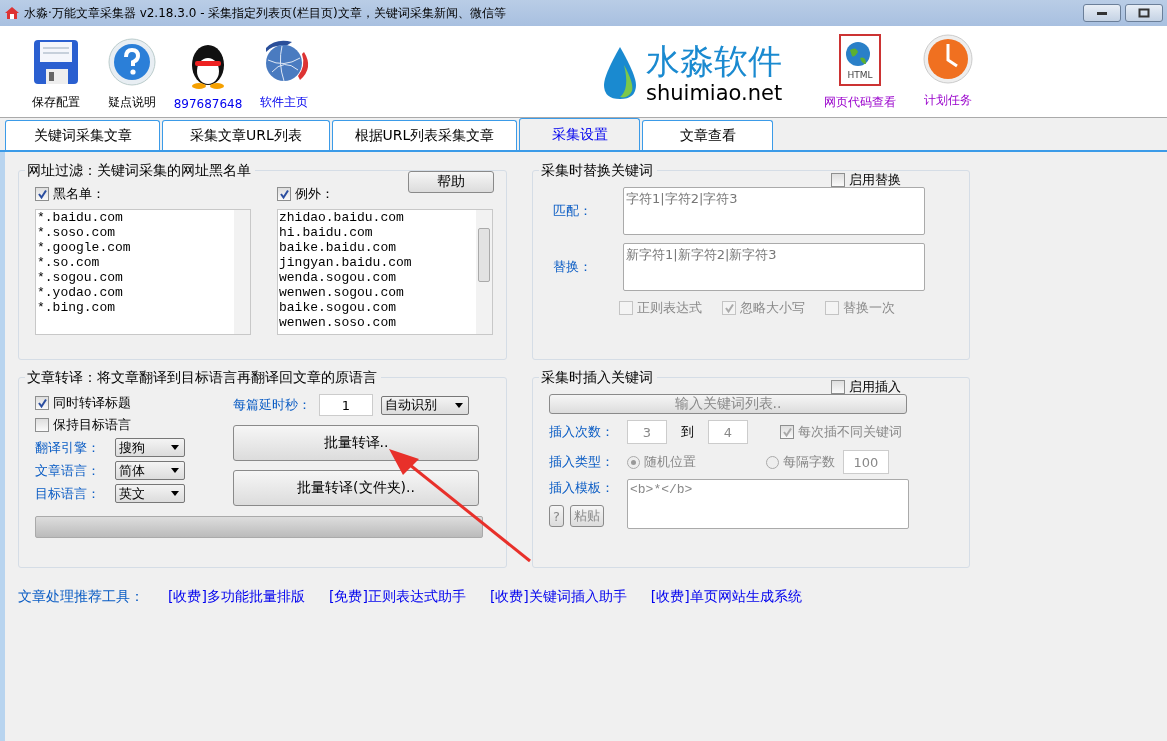 The width and height of the screenshot is (1167, 741). I want to click on tool-link: [收费]单页网站生成系统, so click(726, 597).